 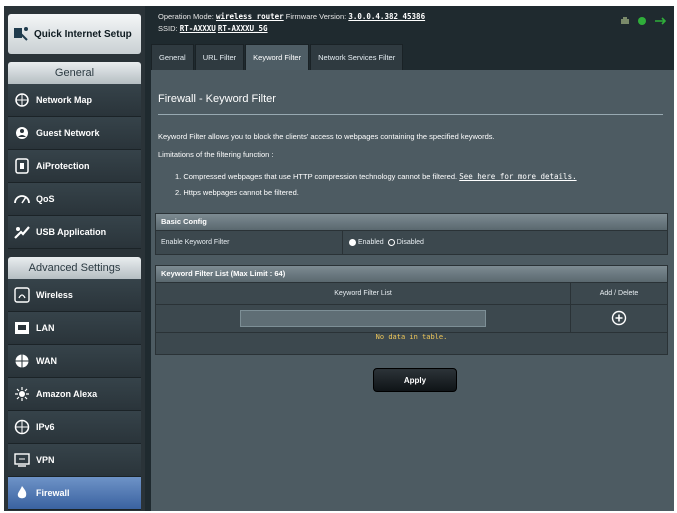 What do you see at coordinates (505, 242) in the screenshot?
I see `enable-keyword-filter-options: Enabled Disabled` at bounding box center [505, 242].